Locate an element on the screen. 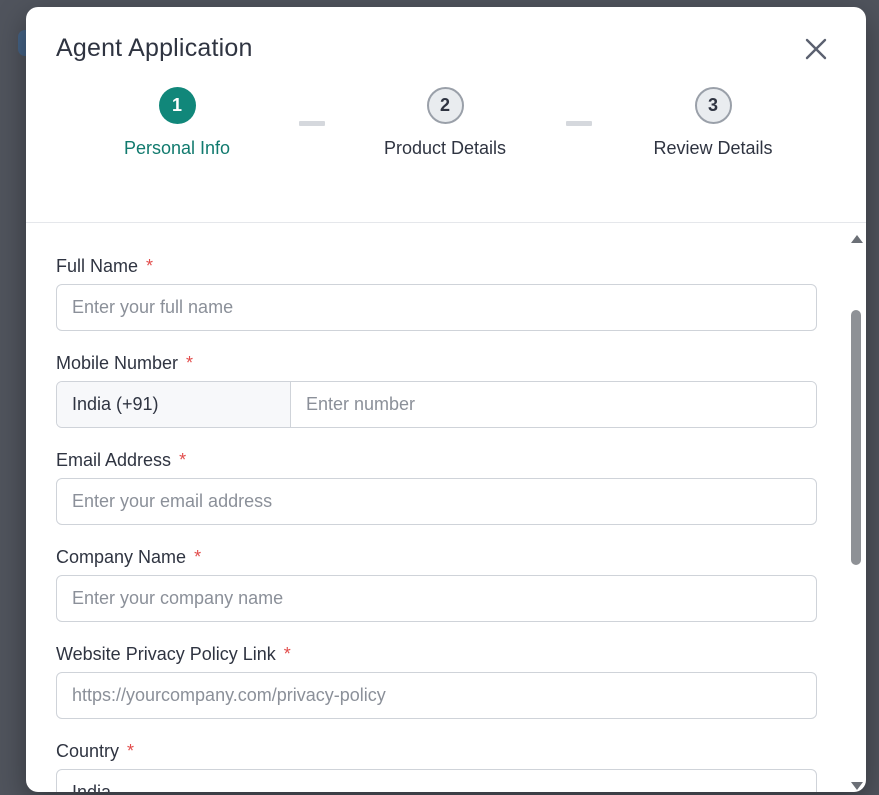  close-button is located at coordinates (816, 49).